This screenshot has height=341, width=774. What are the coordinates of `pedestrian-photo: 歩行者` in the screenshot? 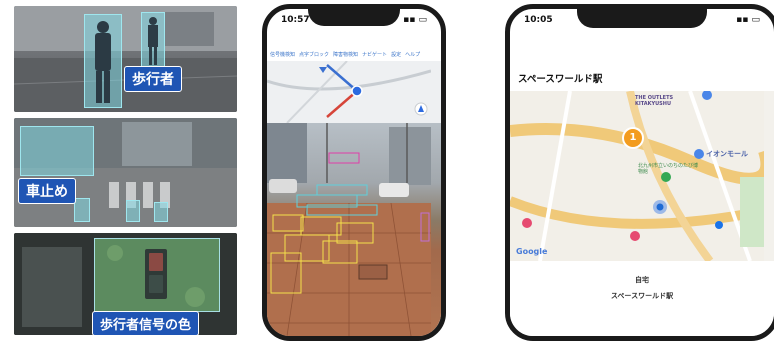 It's located at (125, 59).